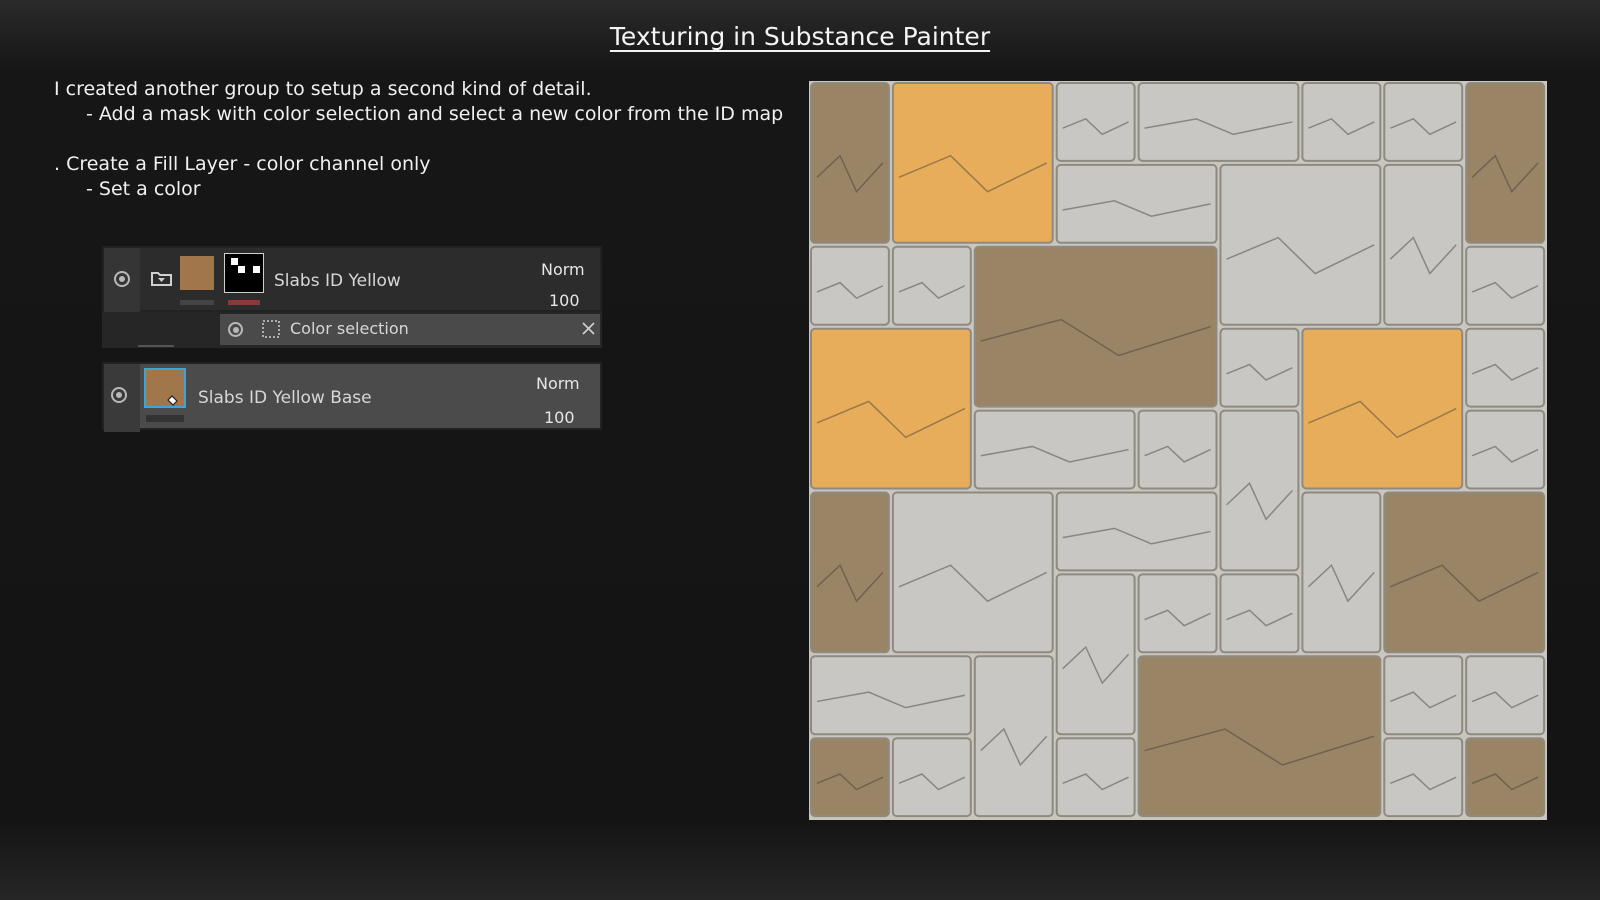 Image resolution: width=1600 pixels, height=900 pixels. Describe the element at coordinates (800, 36) in the screenshot. I see `slide-title: Texturing in Substance Painter` at that location.